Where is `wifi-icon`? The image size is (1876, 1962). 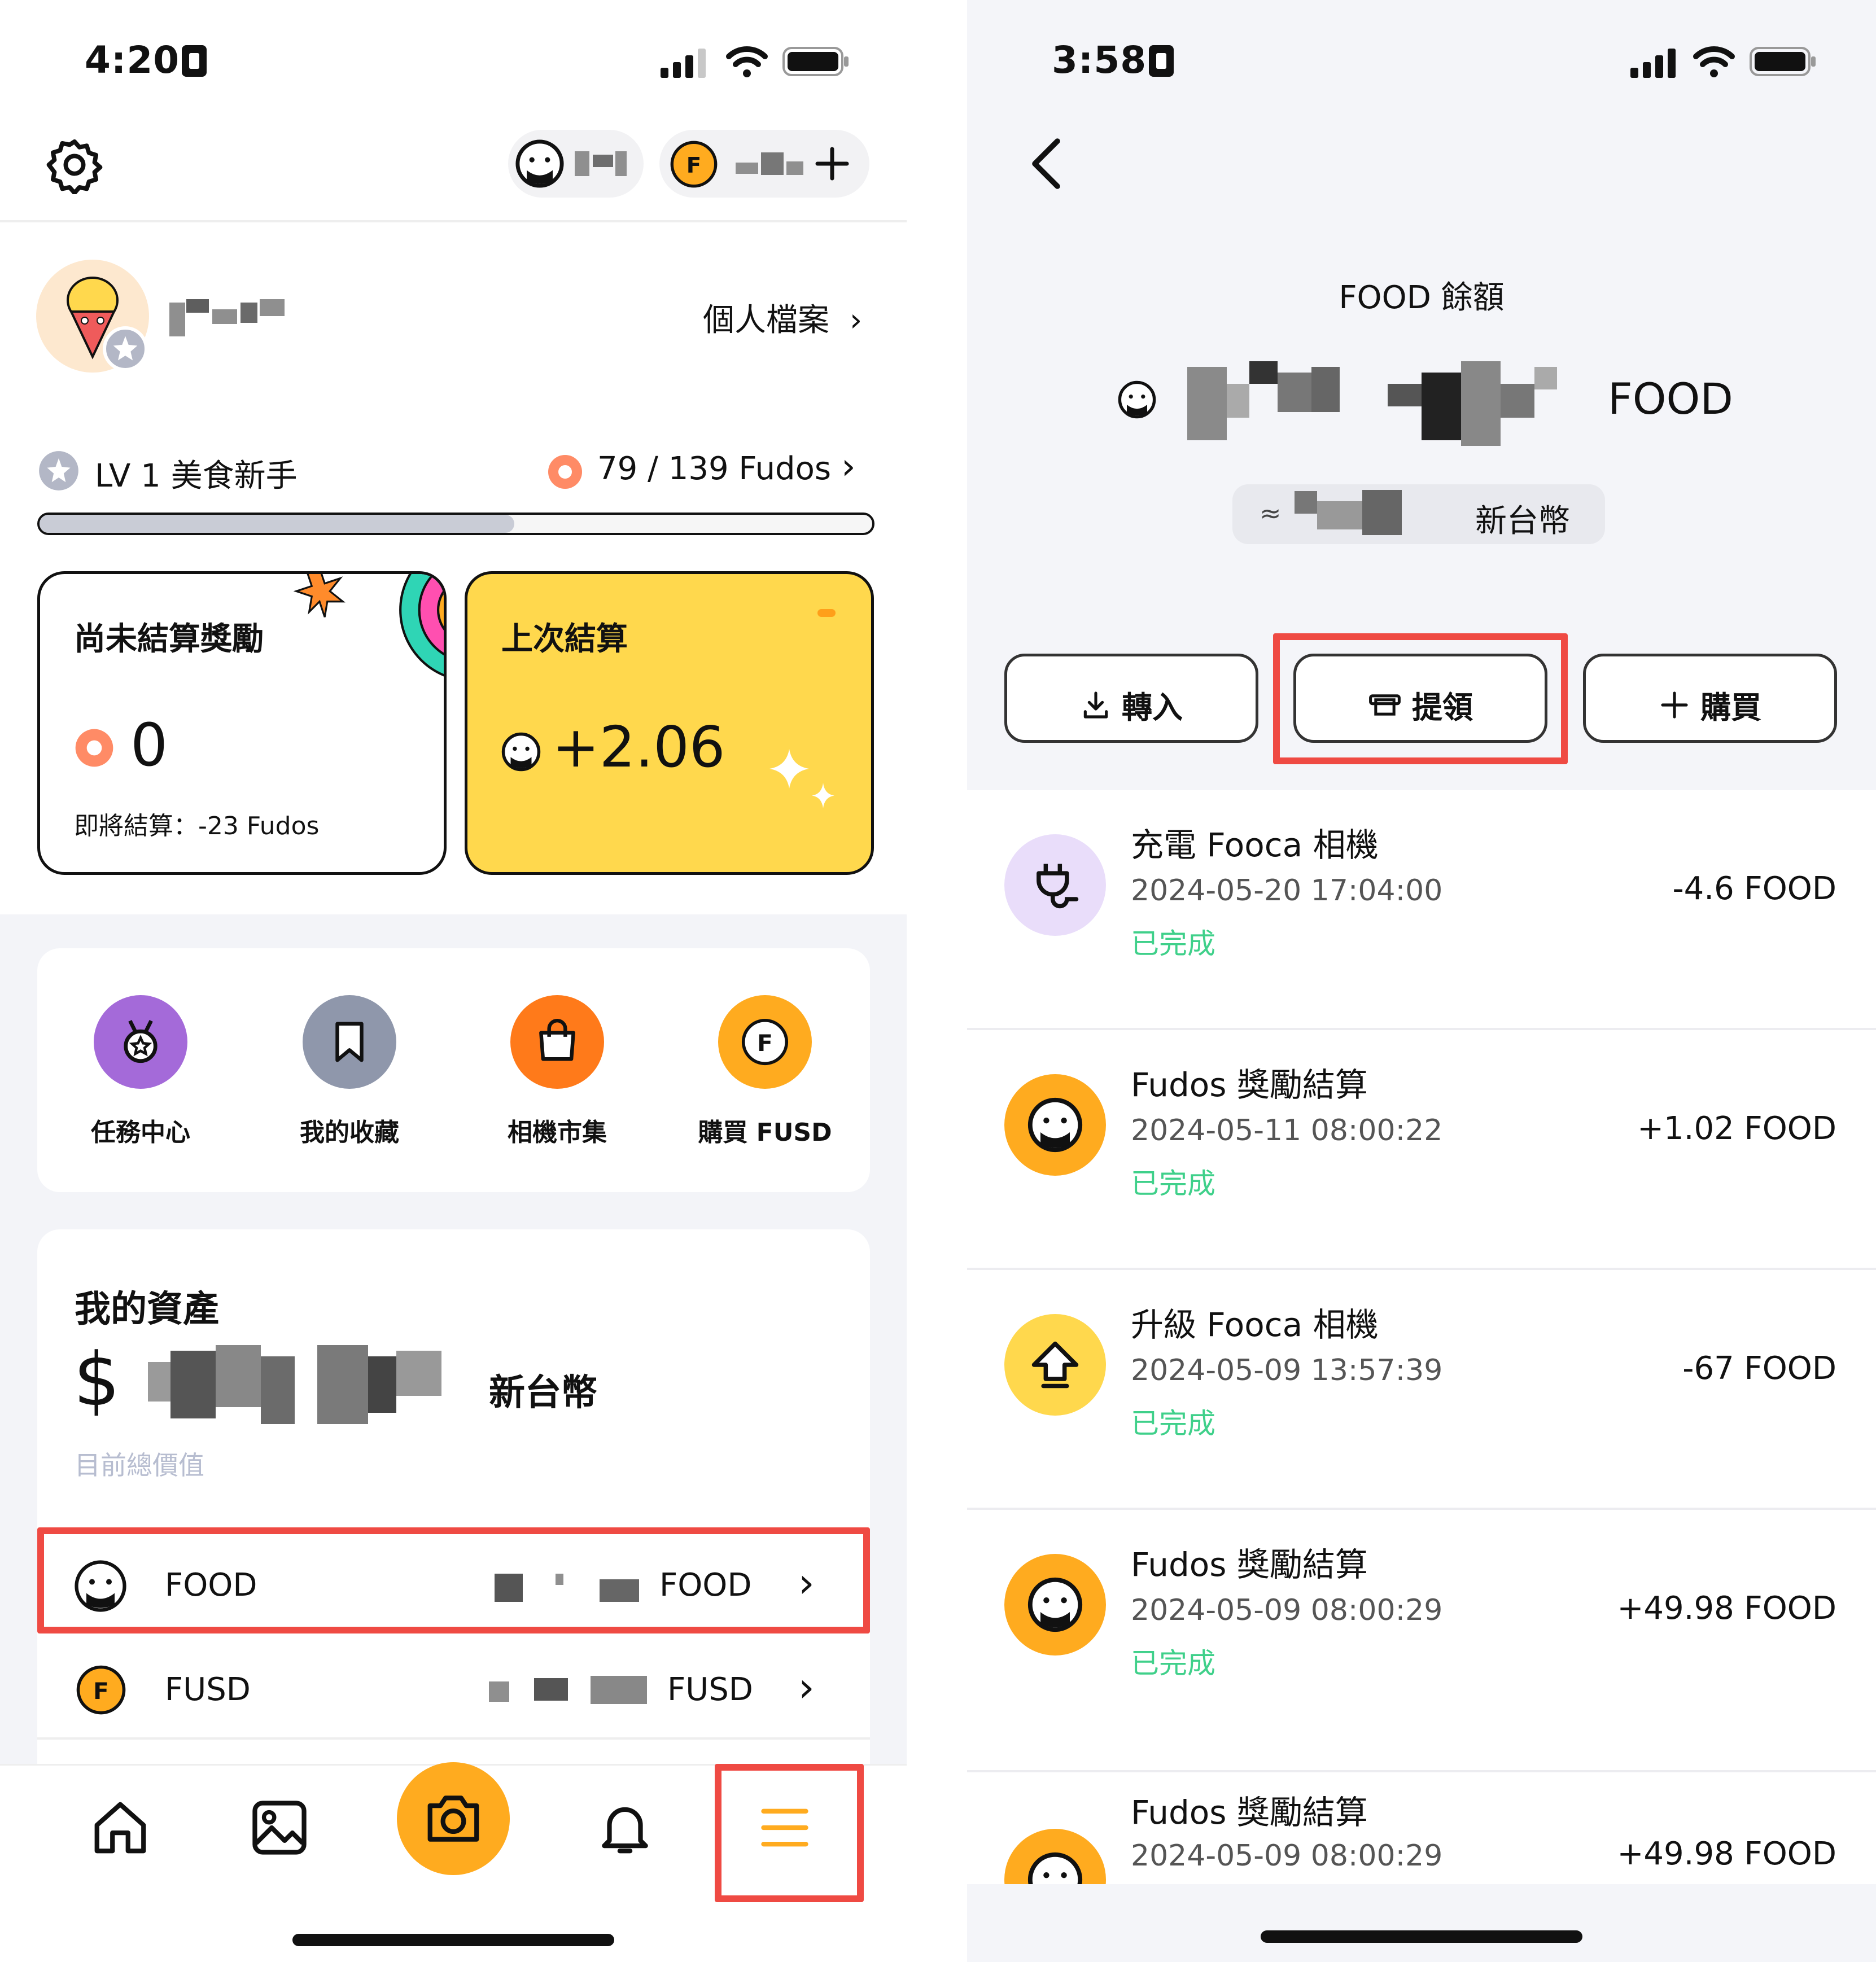 wifi-icon is located at coordinates (1714, 61).